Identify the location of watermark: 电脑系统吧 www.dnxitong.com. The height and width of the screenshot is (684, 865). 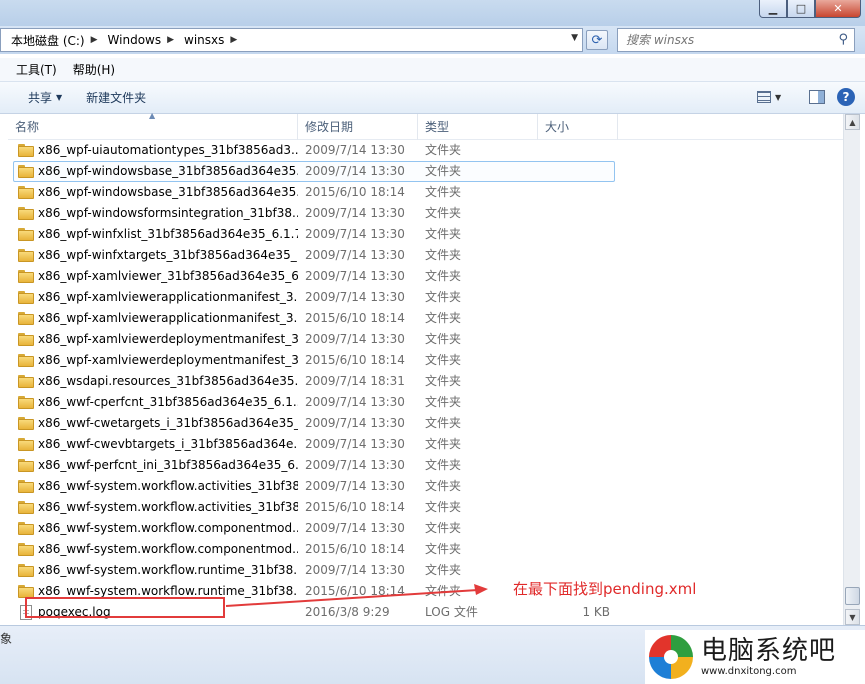
(755, 657).